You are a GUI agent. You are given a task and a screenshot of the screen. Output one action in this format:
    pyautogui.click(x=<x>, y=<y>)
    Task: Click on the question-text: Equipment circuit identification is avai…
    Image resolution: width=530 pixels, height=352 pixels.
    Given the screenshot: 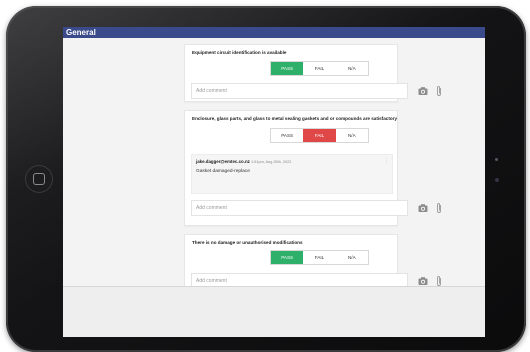 What is the action you would take?
    pyautogui.click(x=239, y=52)
    